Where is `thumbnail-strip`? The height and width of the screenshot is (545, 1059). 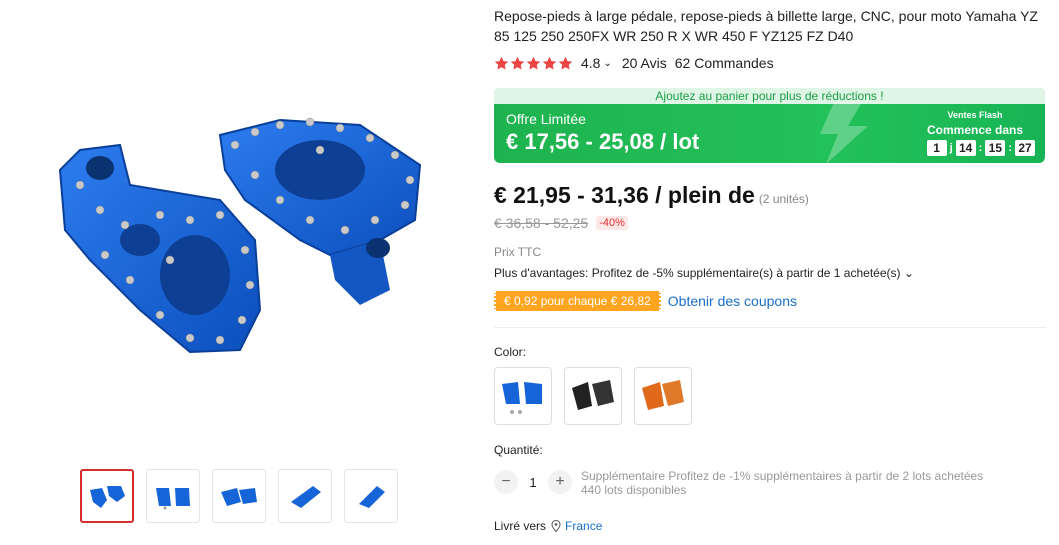
thumbnail-strip is located at coordinates (239, 496).